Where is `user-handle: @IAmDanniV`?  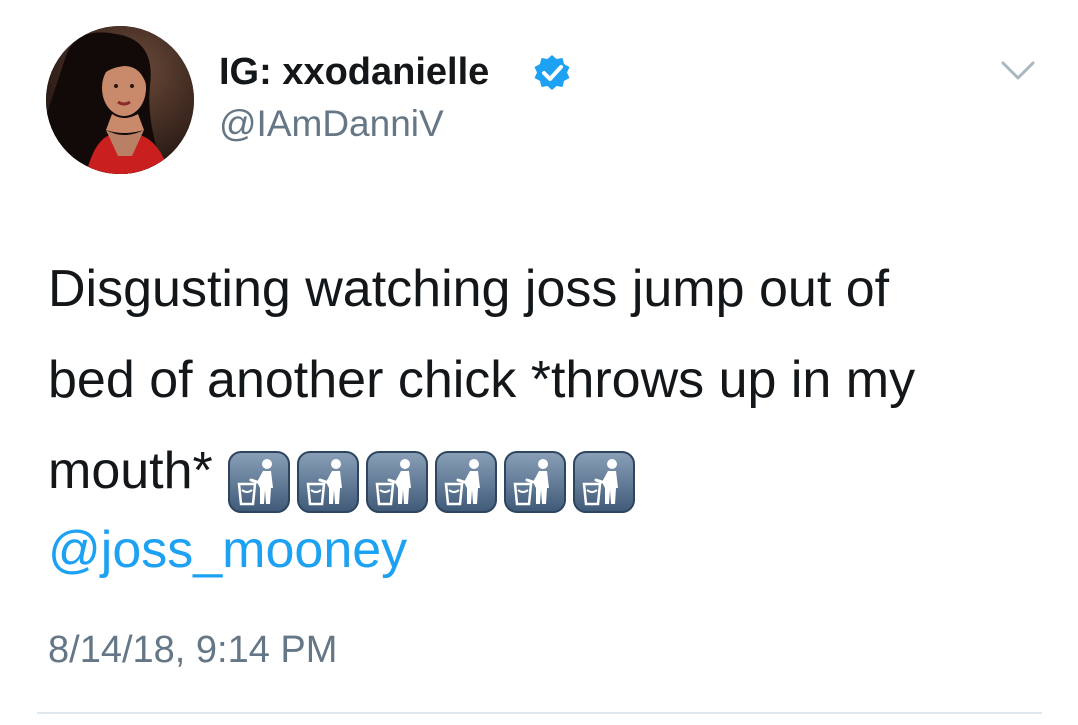
user-handle: @IAmDanniV is located at coordinates (331, 124).